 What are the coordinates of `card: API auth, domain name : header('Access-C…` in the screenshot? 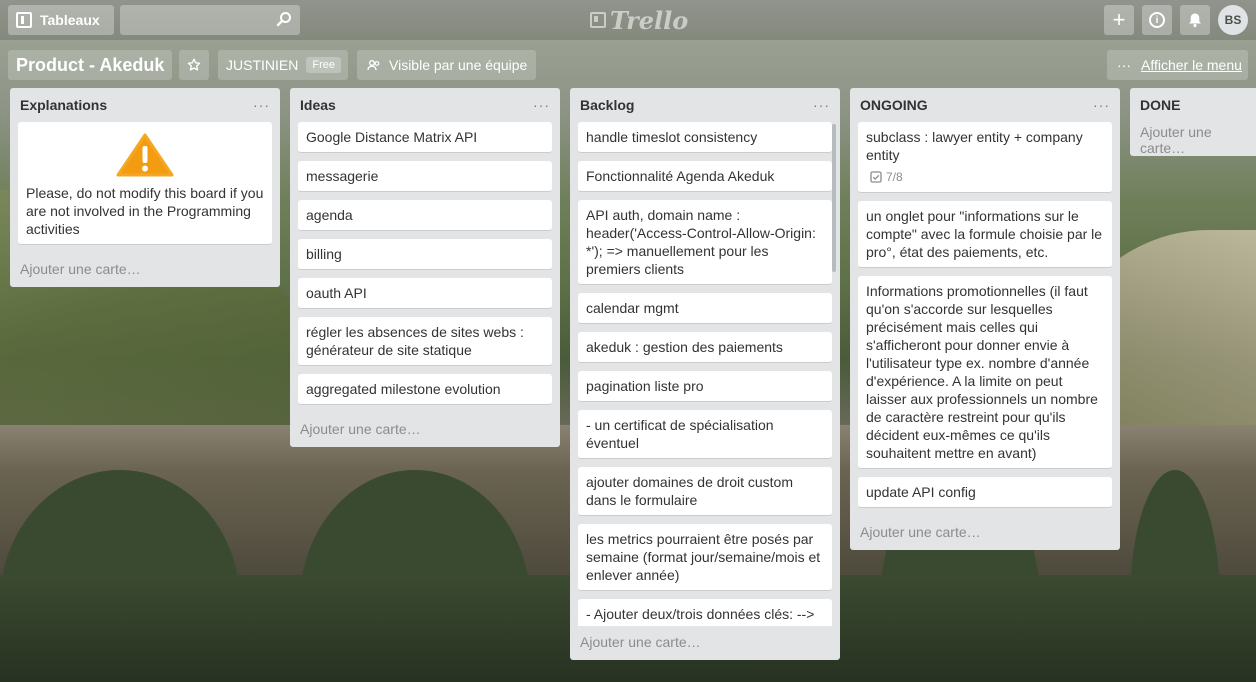 It's located at (705, 242).